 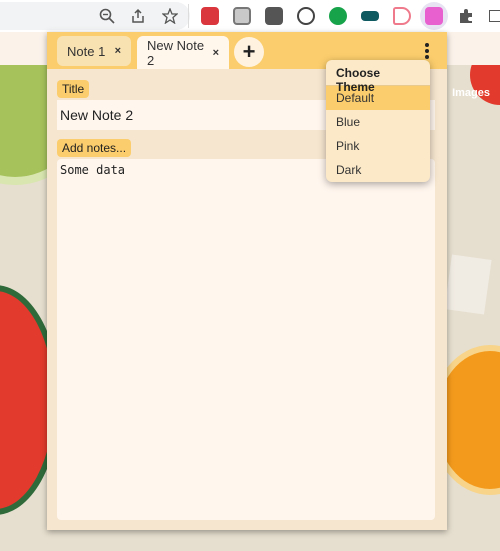 What do you see at coordinates (493, 16) in the screenshot?
I see `window-icon` at bounding box center [493, 16].